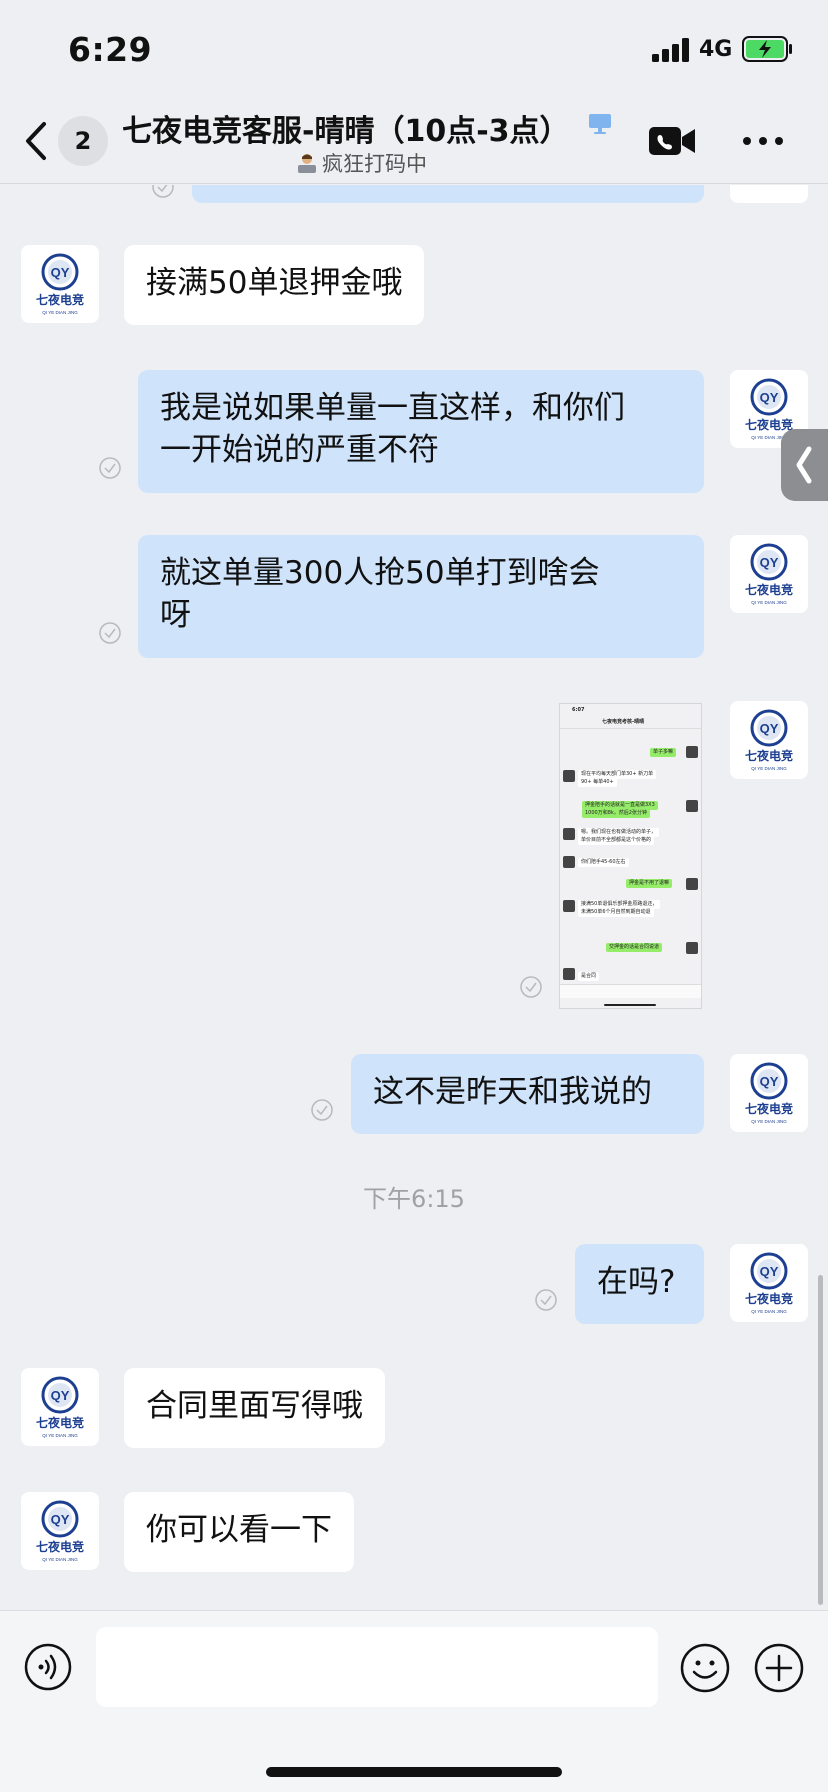 This screenshot has height=1792, width=828. I want to click on signal-icon, so click(670, 50).